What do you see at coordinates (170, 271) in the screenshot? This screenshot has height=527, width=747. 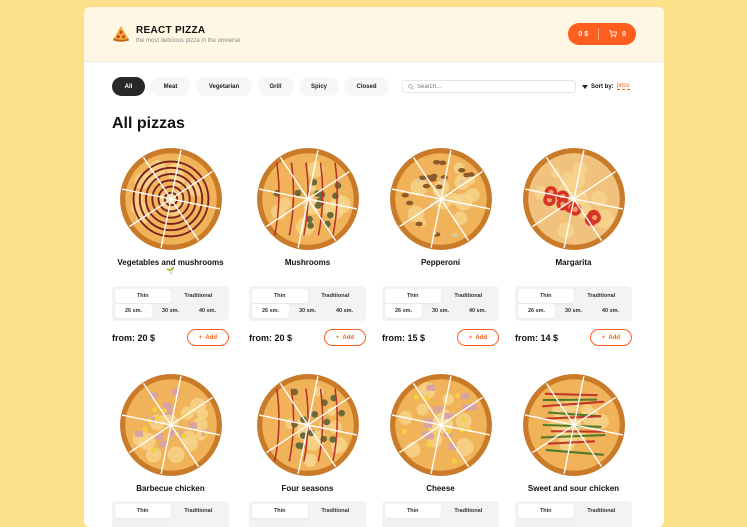 I see `vegetarian-badge: 🌱` at bounding box center [170, 271].